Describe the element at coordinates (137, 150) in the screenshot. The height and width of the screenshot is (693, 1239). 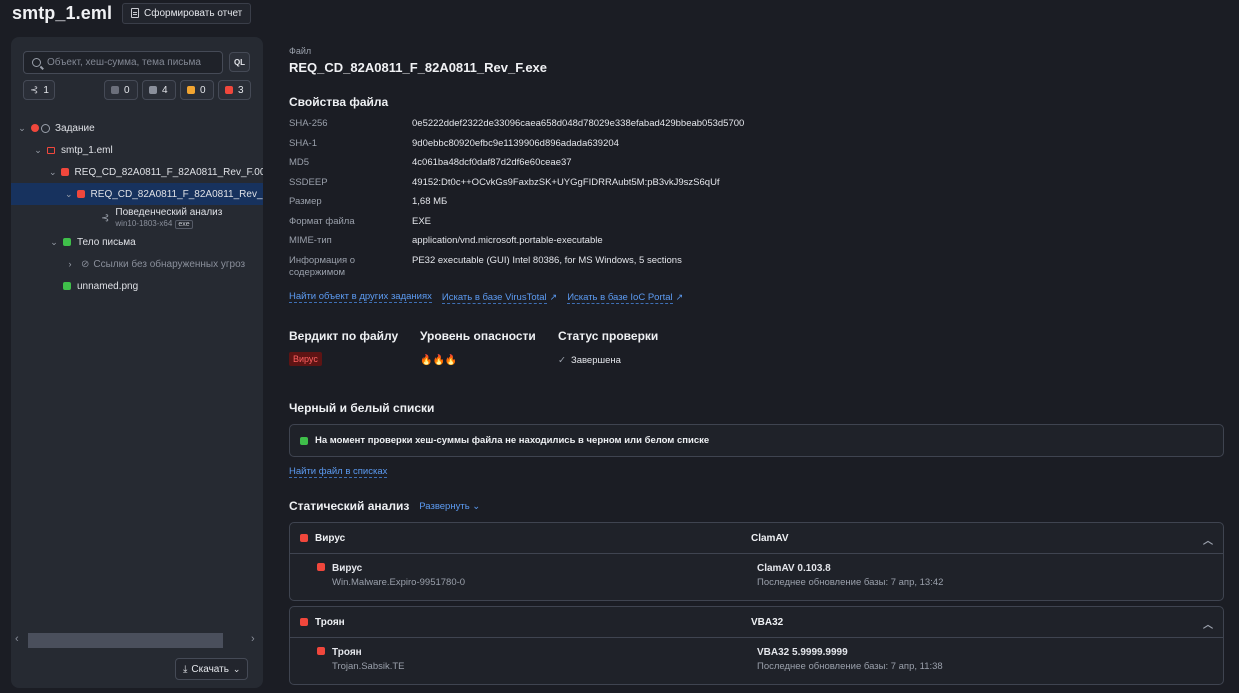
I see `tree-item-eml: ⌄ smtp_1.eml` at that location.